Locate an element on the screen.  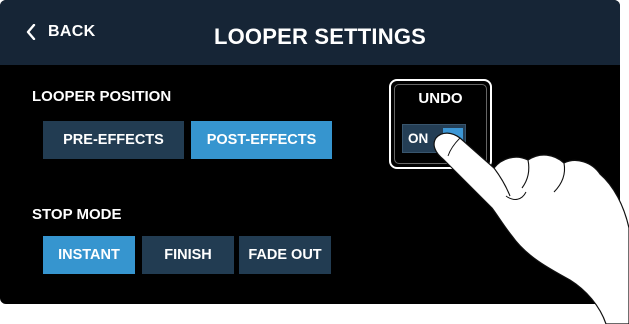
looper-position-label: LOOPER POSITION is located at coordinates (102, 96).